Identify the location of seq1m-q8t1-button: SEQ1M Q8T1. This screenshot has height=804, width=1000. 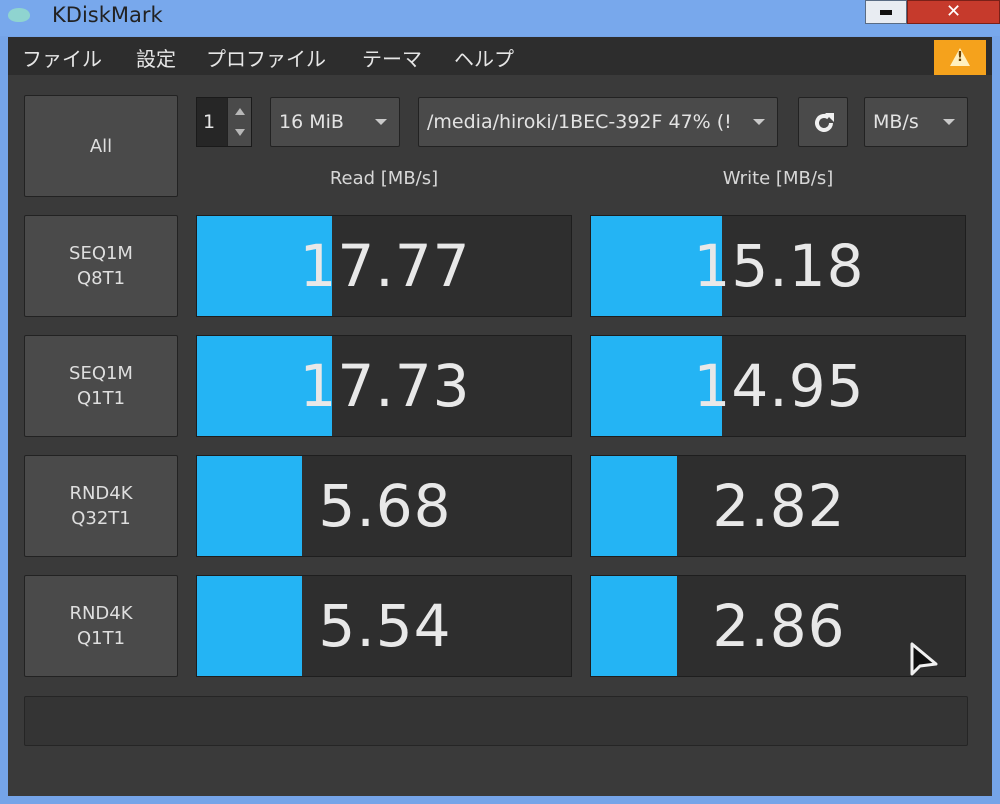
(101, 266).